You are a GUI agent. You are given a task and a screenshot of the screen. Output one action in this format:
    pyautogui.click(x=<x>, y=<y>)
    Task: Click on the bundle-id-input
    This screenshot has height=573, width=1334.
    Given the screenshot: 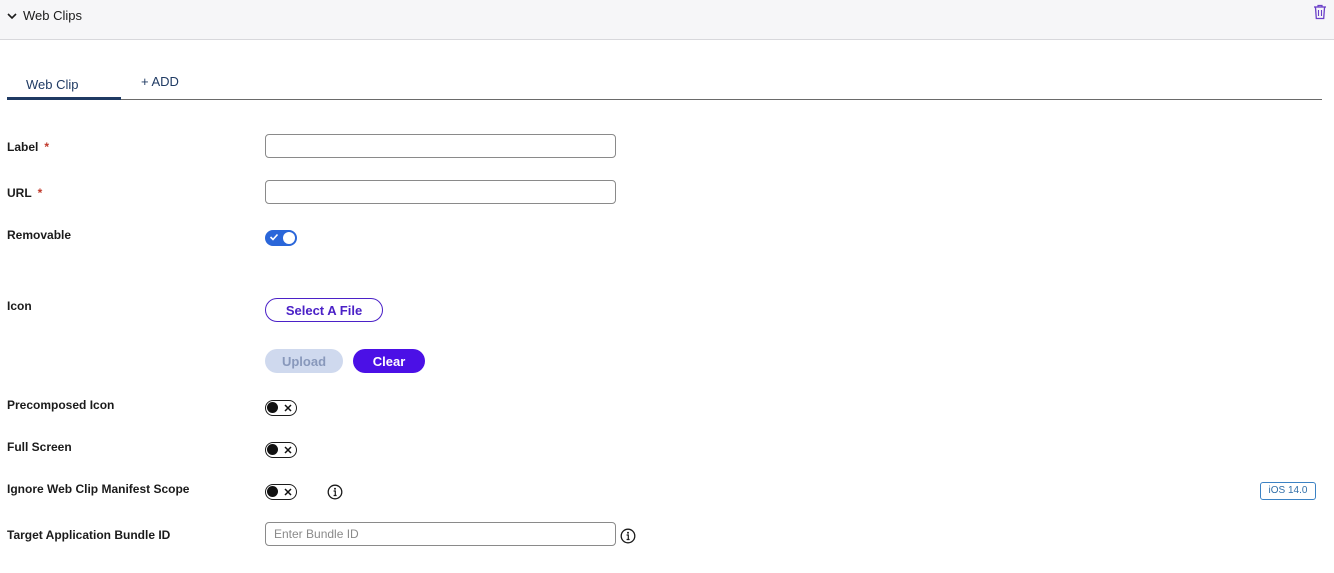 What is the action you would take?
    pyautogui.click(x=440, y=534)
    